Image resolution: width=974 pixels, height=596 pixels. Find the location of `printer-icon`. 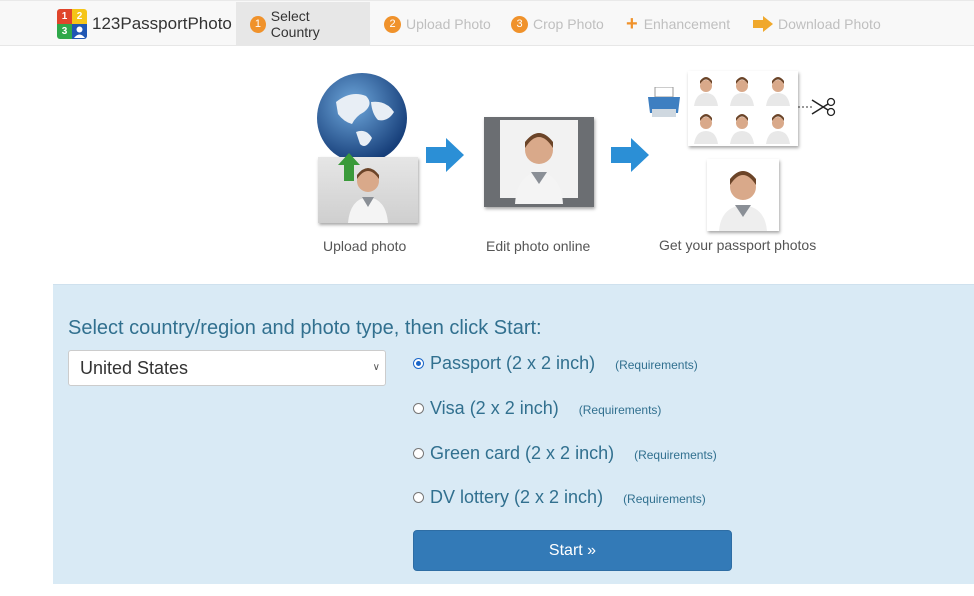

printer-icon is located at coordinates (664, 102).